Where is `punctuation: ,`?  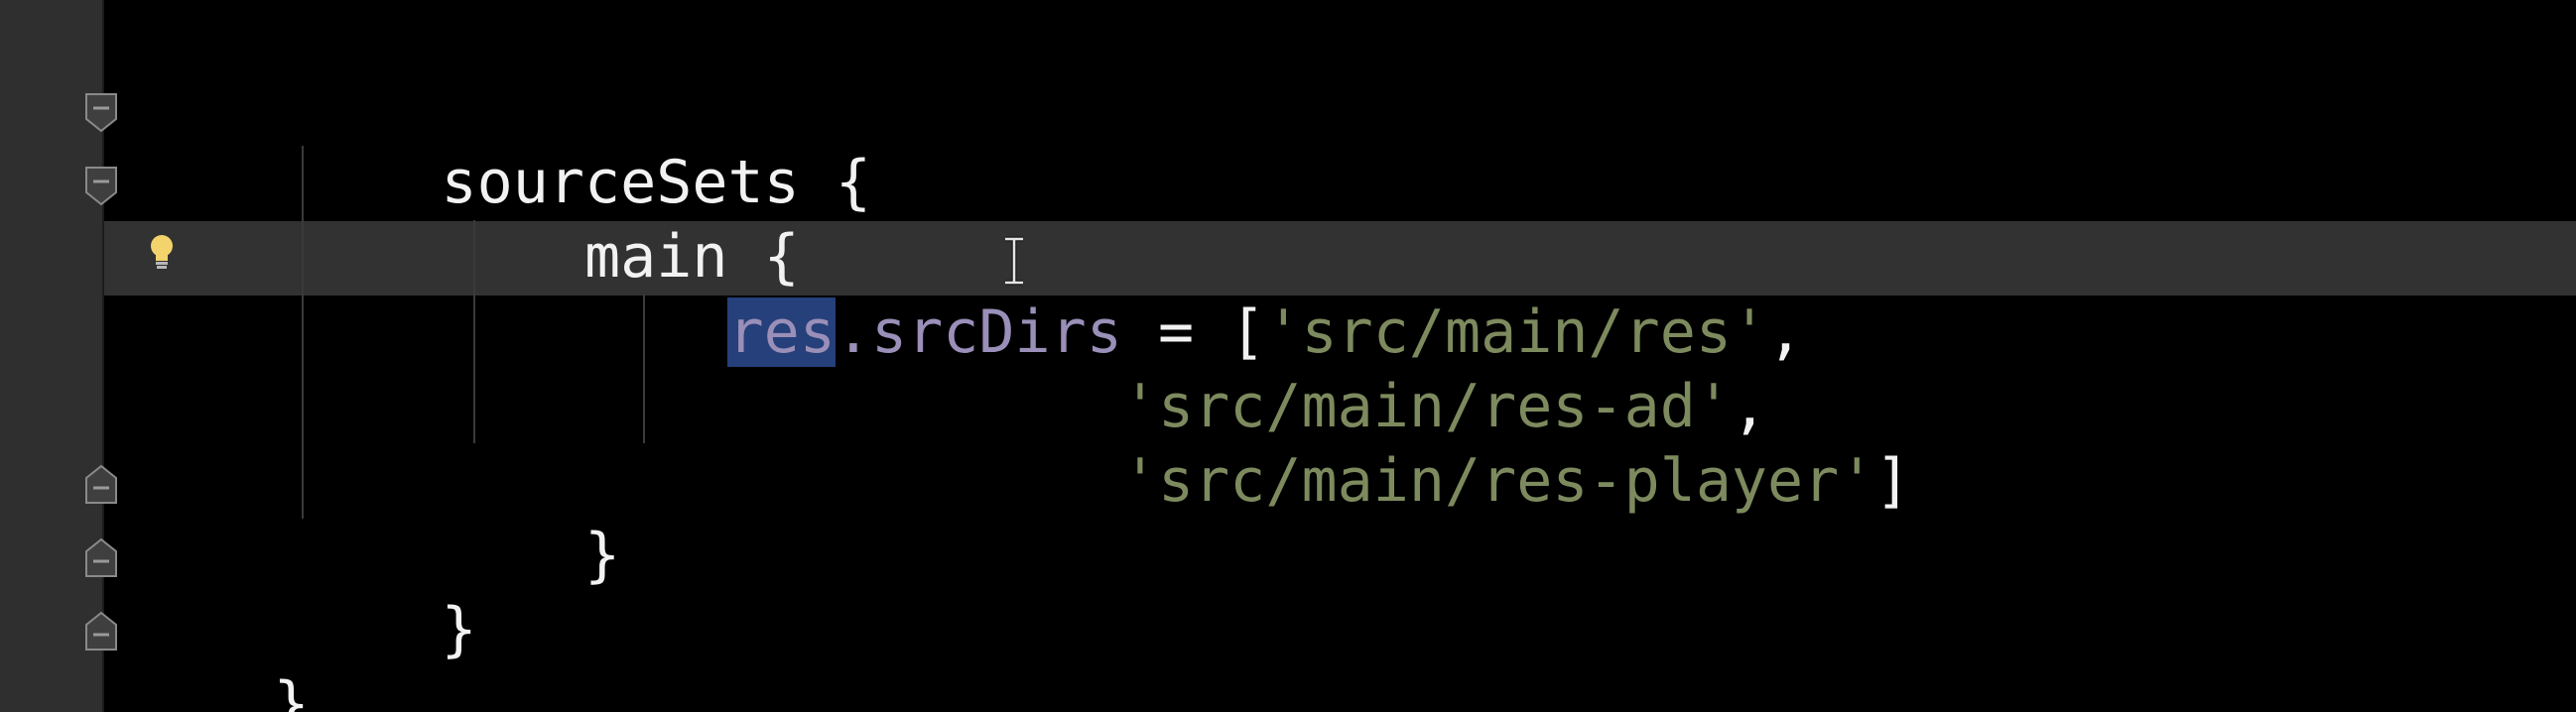
punctuation: , is located at coordinates (1786, 332).